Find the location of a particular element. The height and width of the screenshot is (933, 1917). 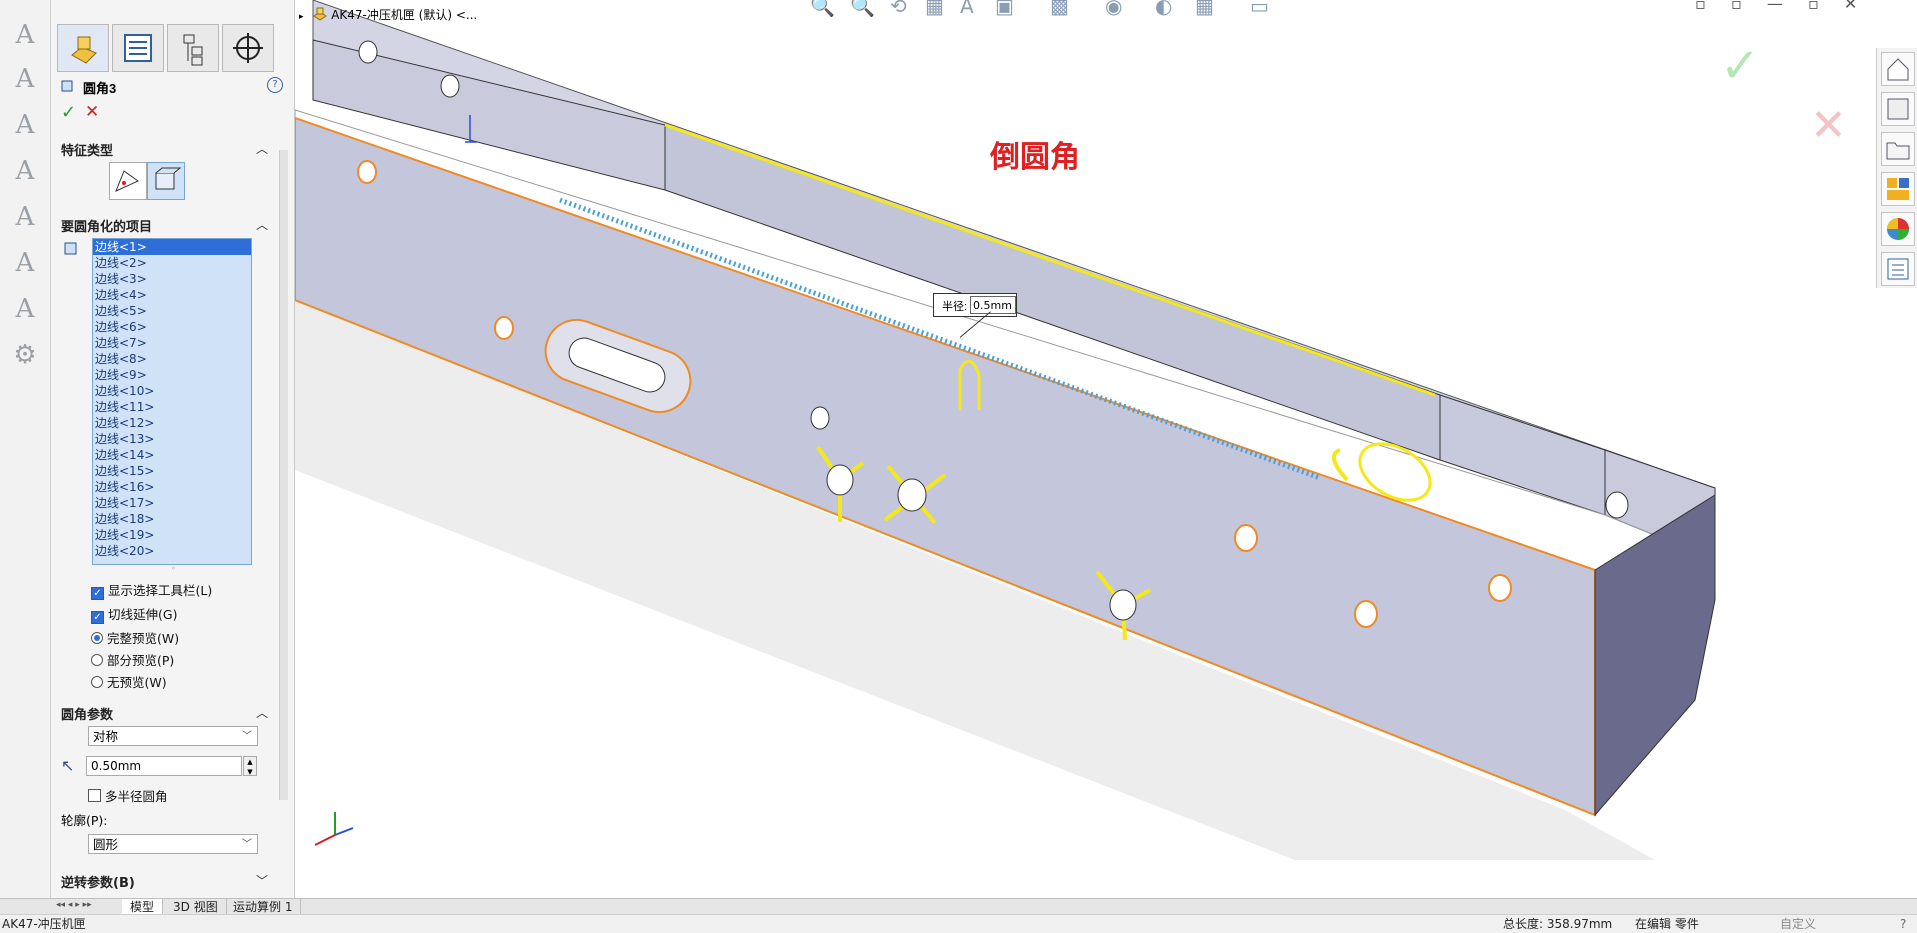

text-convert-icon: A is located at coordinates (25, 217).